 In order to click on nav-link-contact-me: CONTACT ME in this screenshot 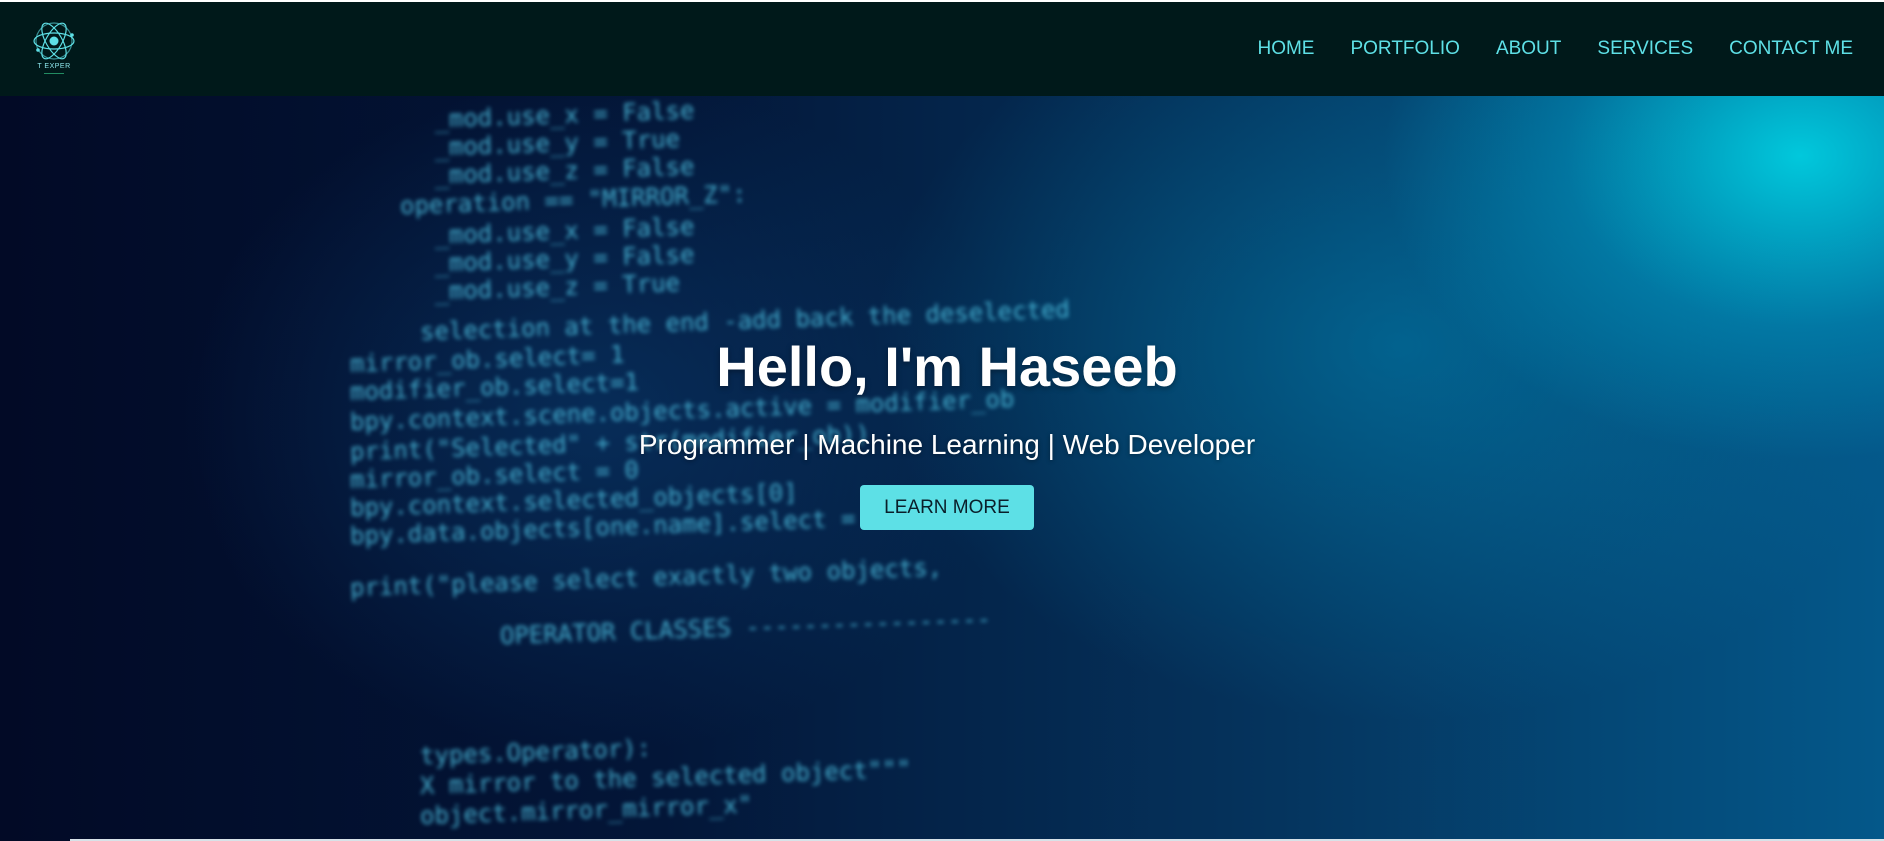, I will do `click(1791, 49)`.